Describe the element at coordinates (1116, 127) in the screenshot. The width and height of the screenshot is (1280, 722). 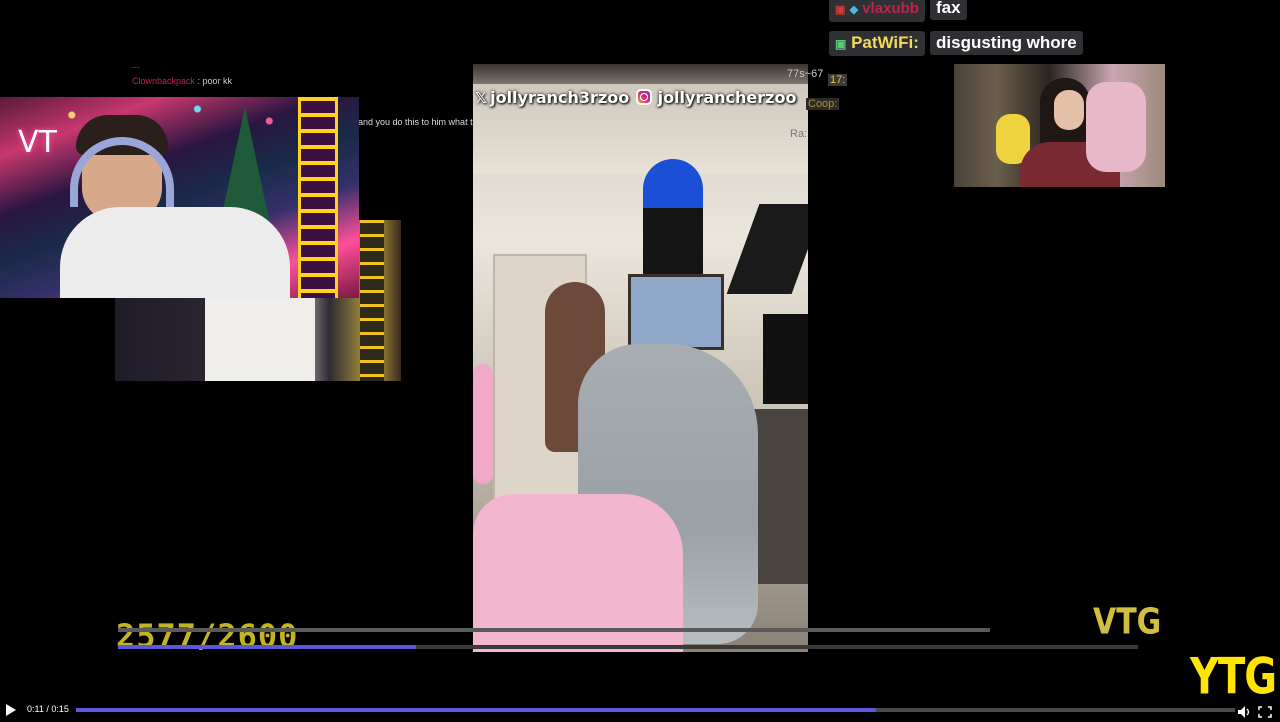
I see `pink-gaming-chair` at that location.